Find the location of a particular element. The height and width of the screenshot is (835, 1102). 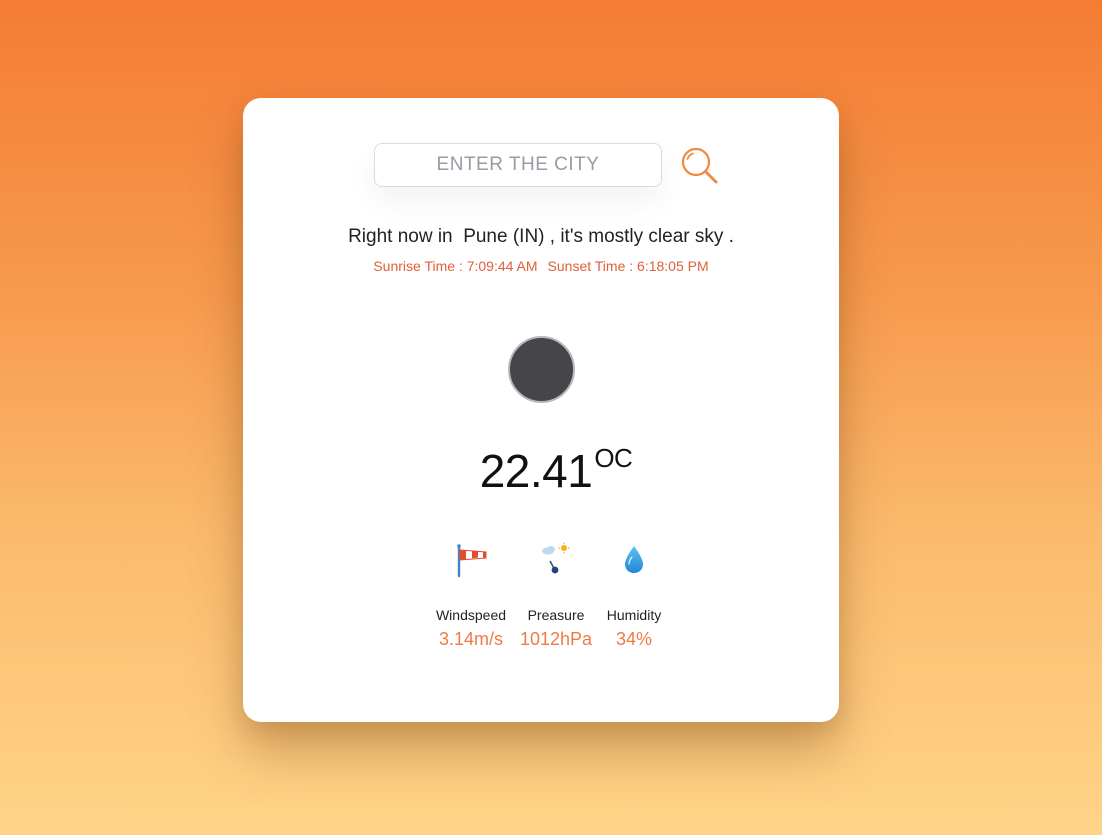

search-icon is located at coordinates (699, 165).